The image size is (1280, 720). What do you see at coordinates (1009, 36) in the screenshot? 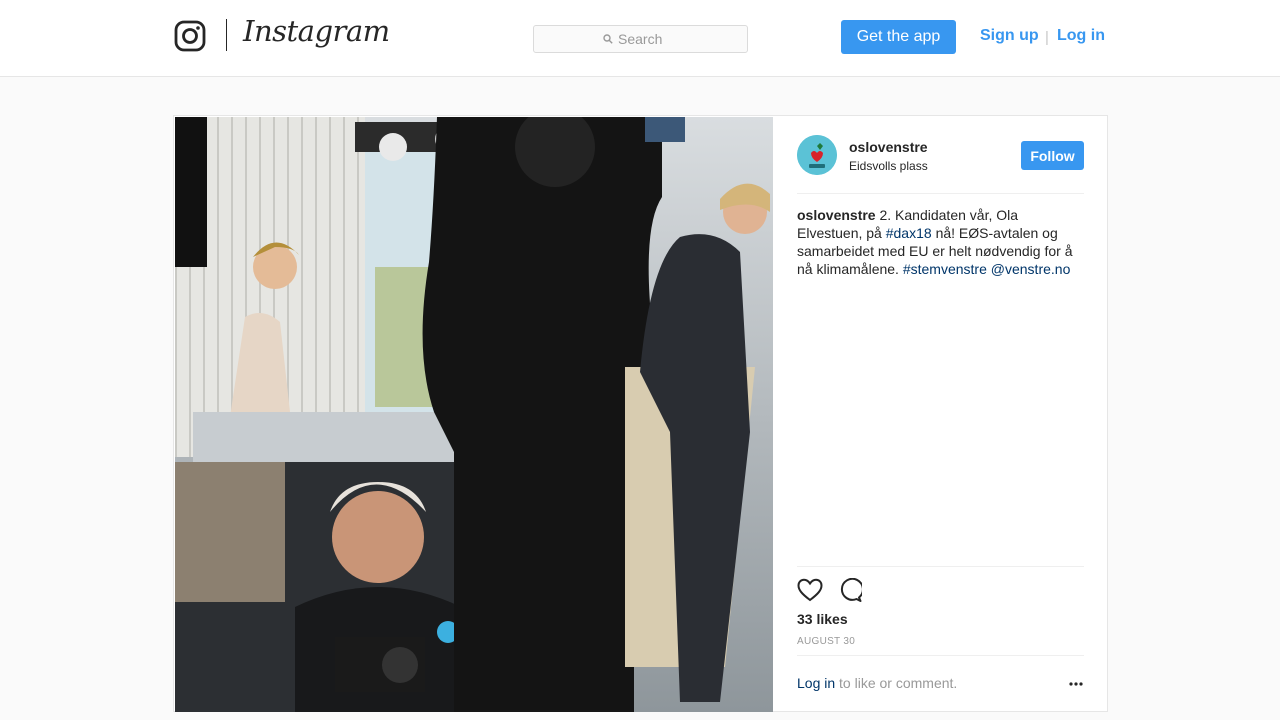
I see `sign-up-link: Sign up` at bounding box center [1009, 36].